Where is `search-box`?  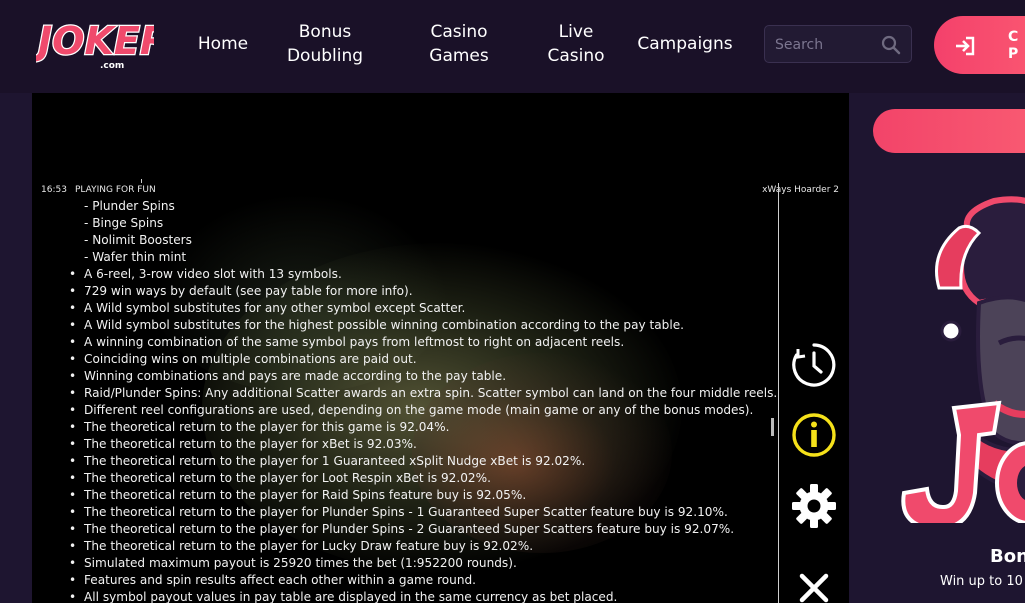 search-box is located at coordinates (838, 44).